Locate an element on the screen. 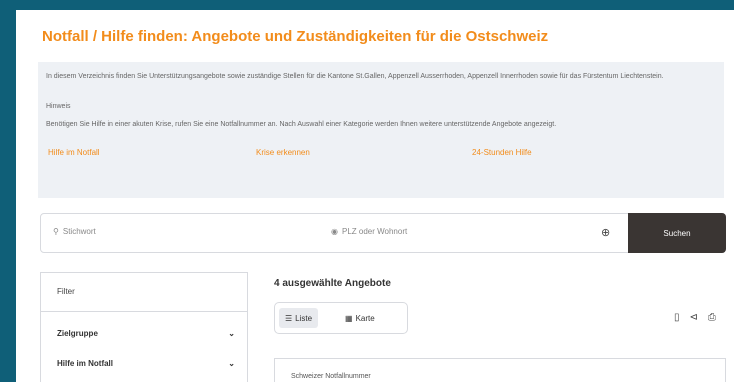 The height and width of the screenshot is (382, 734). view-list-button: ☰ Liste is located at coordinates (299, 318).